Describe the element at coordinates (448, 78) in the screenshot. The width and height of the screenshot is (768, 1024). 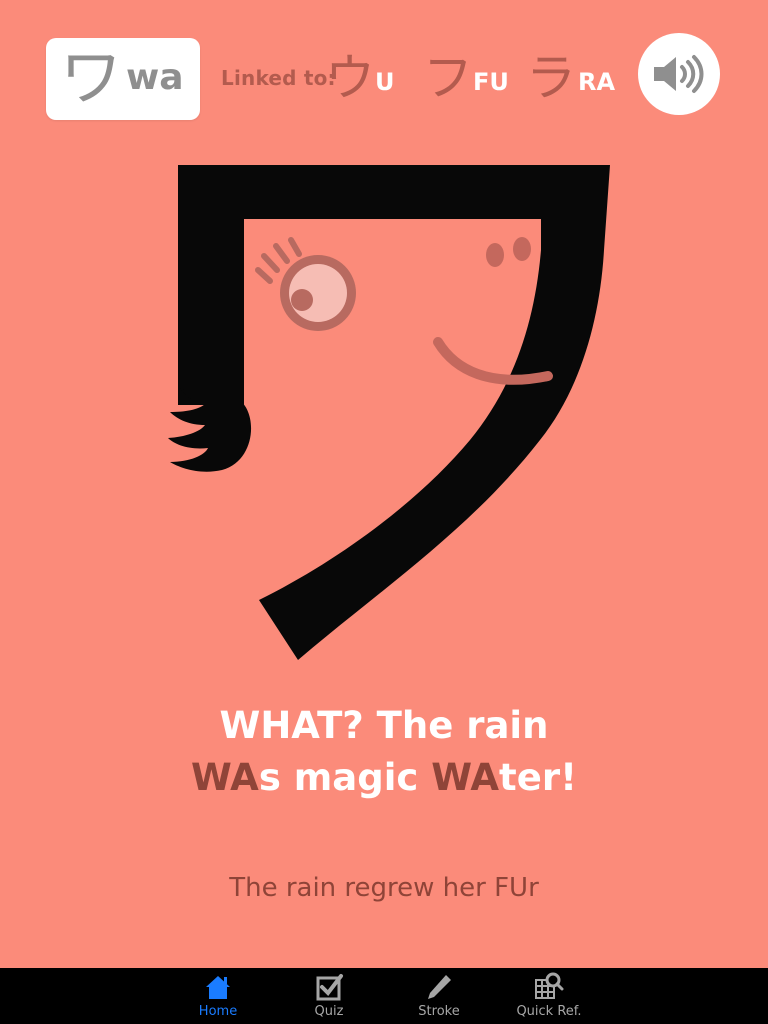
I see `linked-kana-fu: フ` at that location.